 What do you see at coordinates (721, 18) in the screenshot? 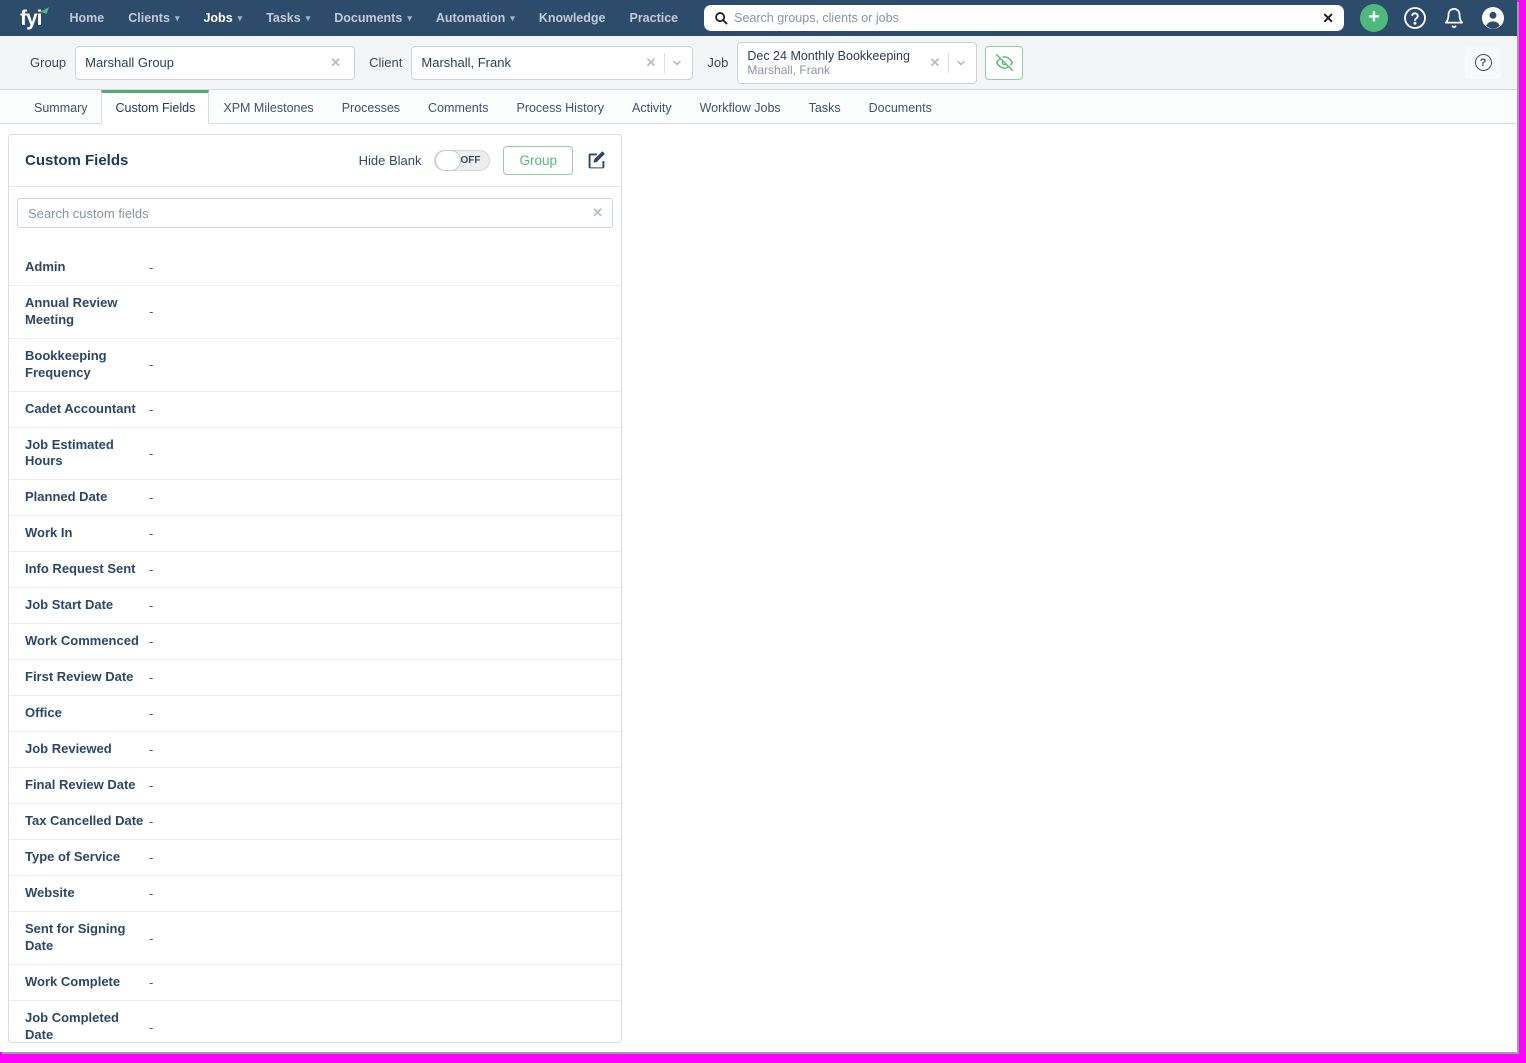
I see `search-icon` at bounding box center [721, 18].